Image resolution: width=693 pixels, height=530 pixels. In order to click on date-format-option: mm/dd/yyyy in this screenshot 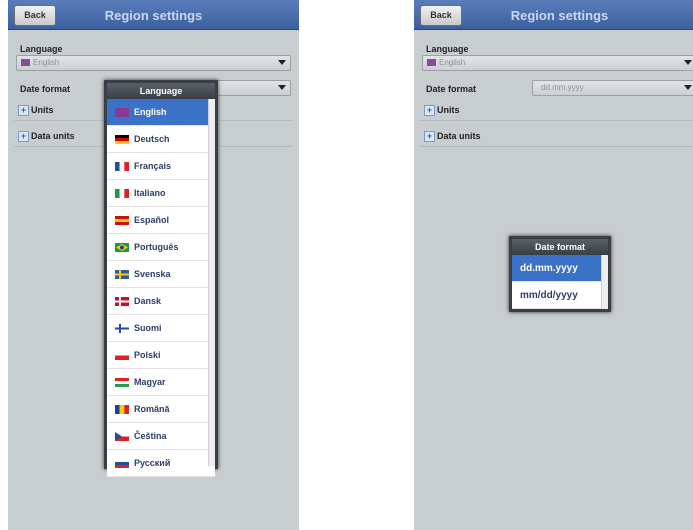, I will do `click(560, 295)`.